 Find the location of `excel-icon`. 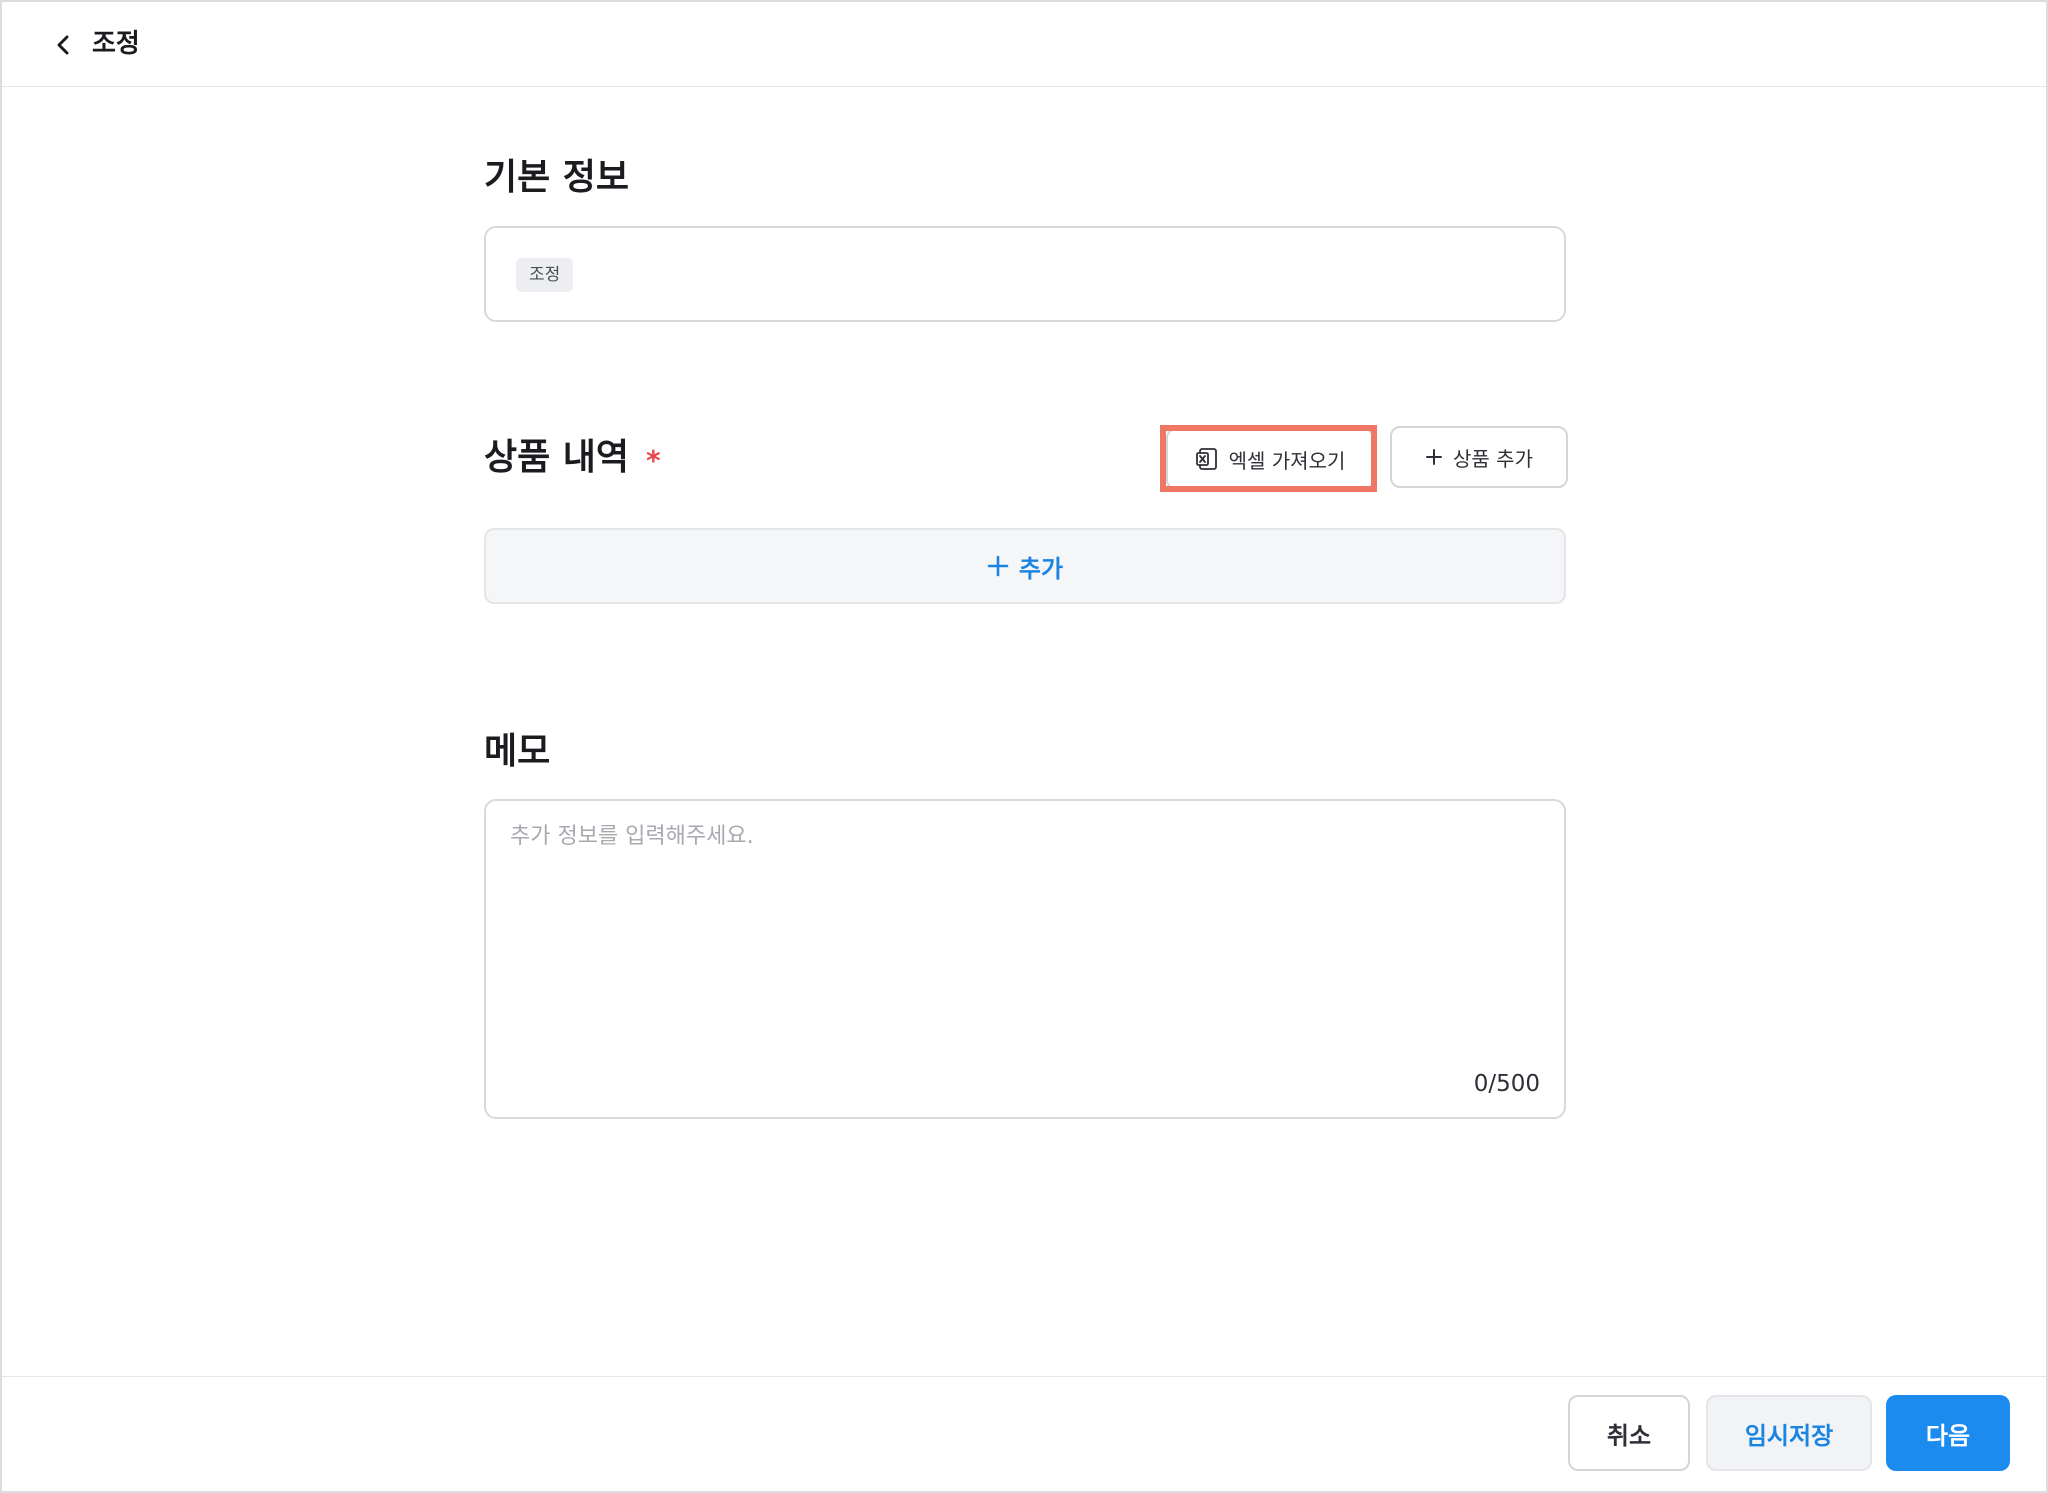

excel-icon is located at coordinates (1206, 459).